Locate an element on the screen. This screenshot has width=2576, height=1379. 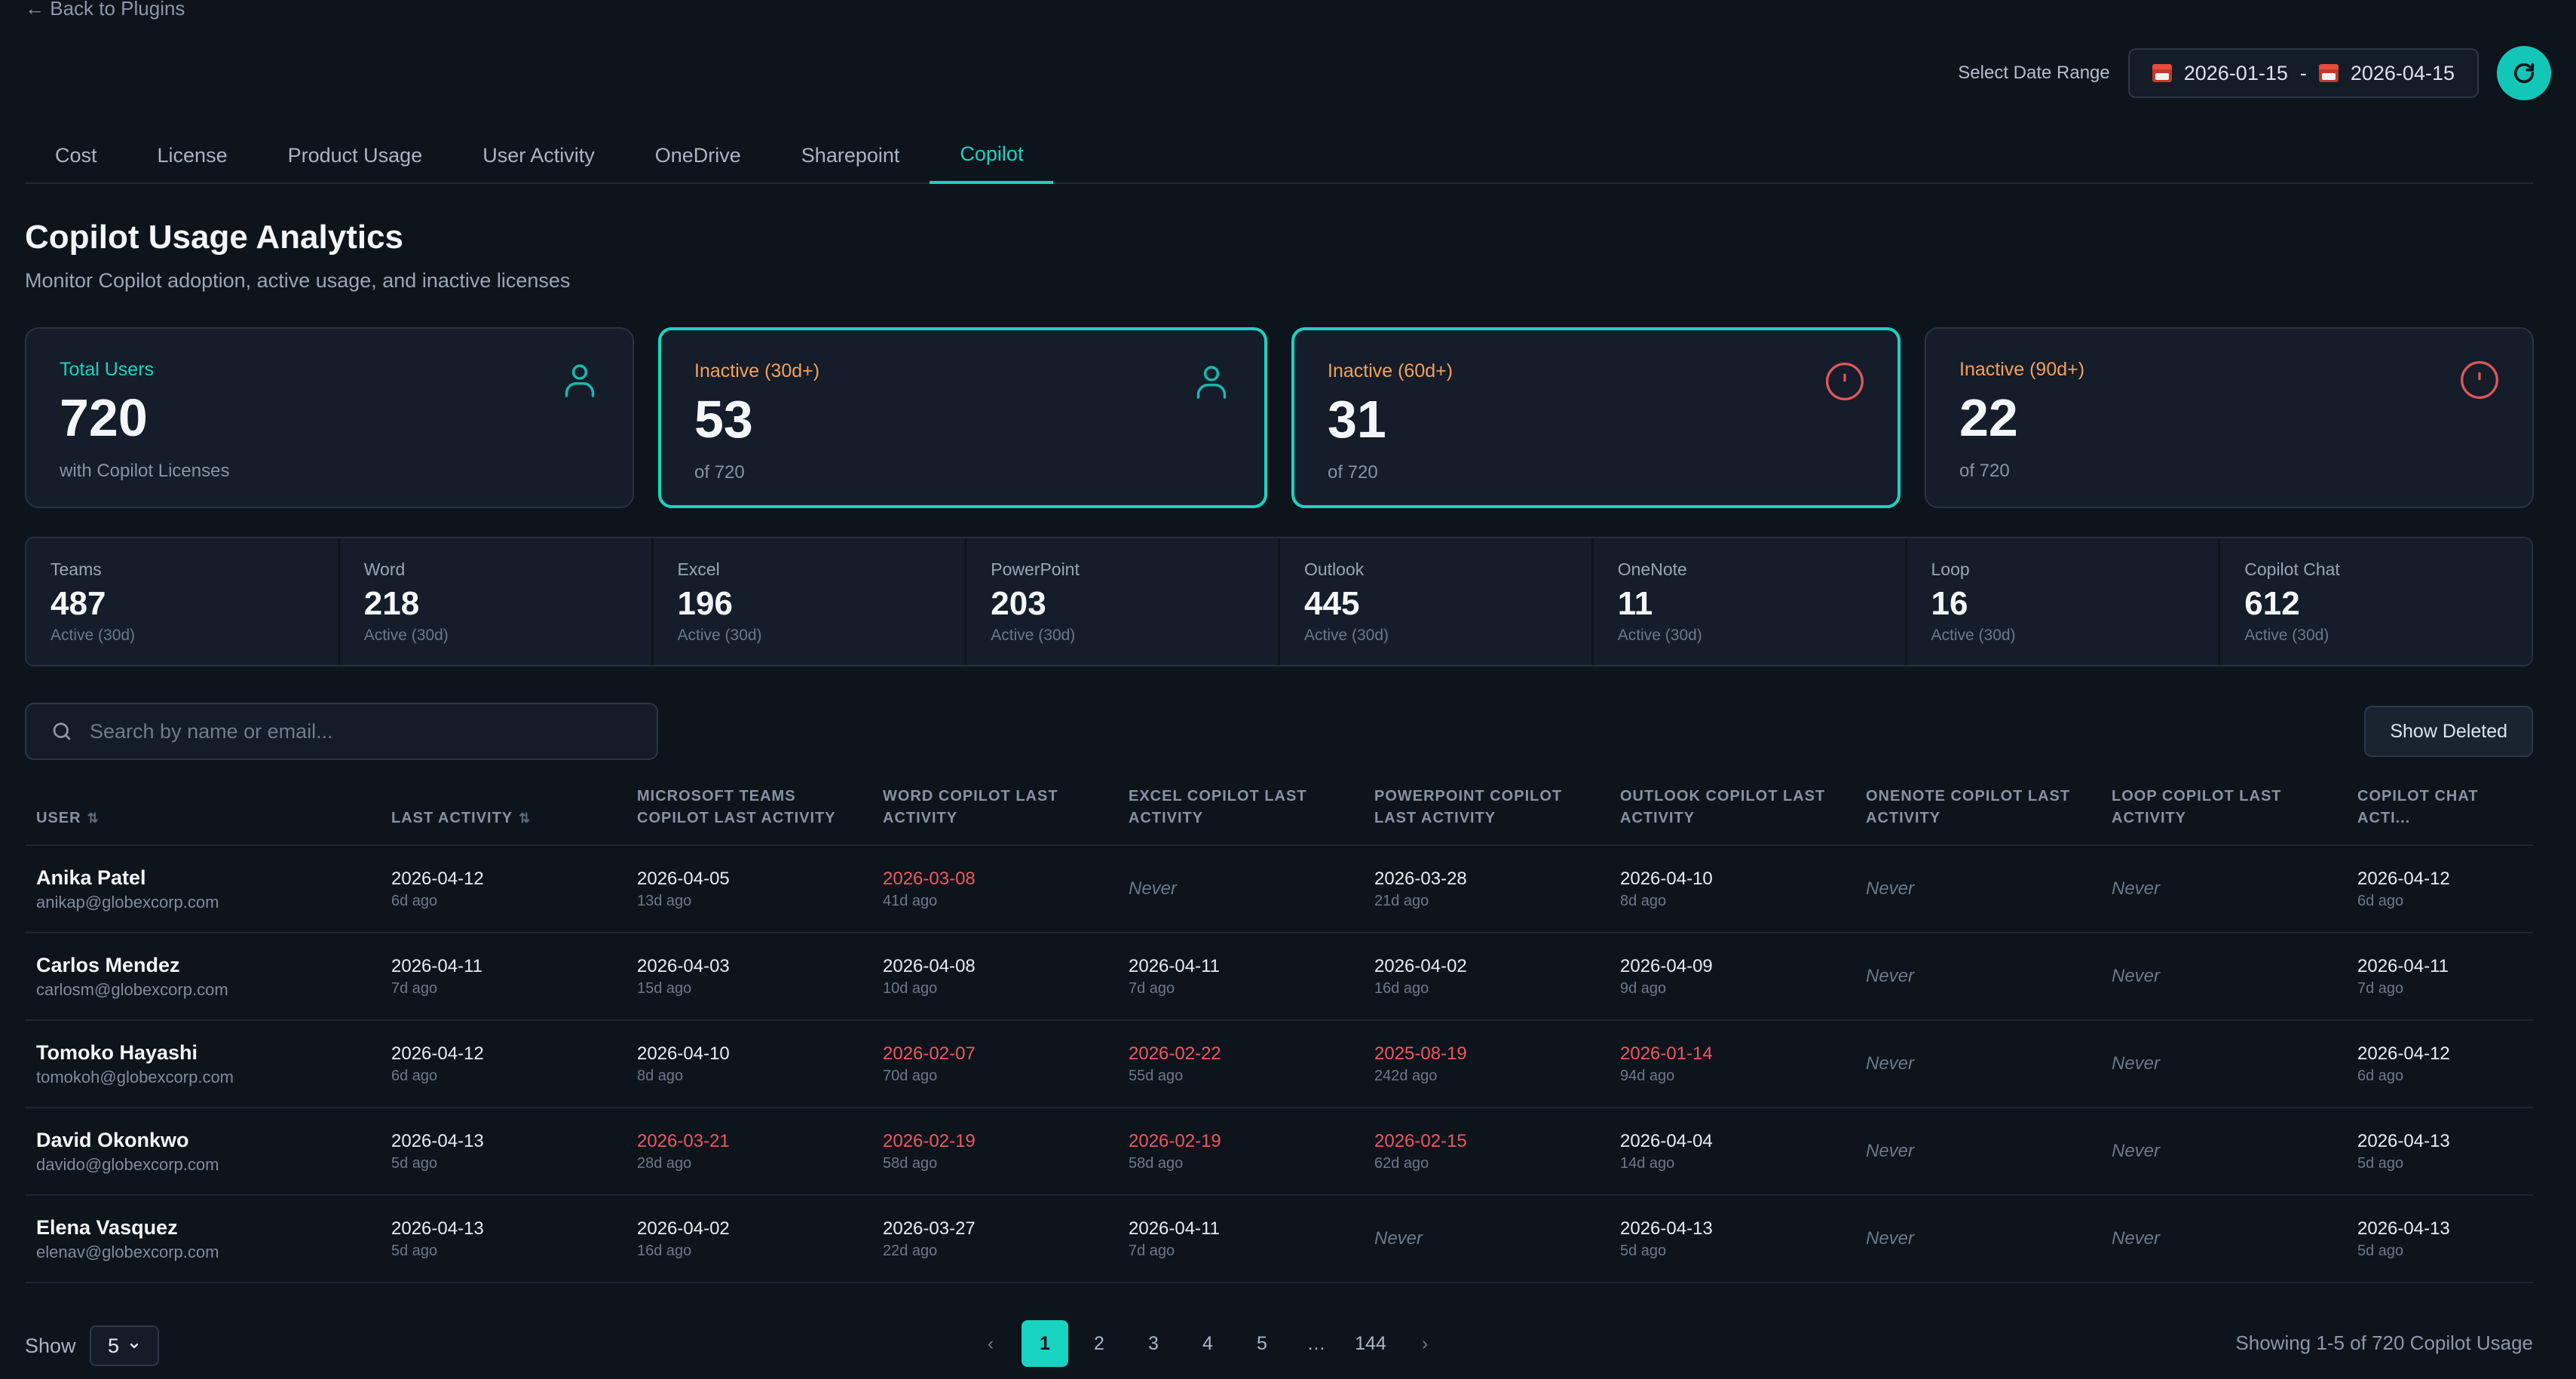
relative-time: 70d ago is located at coordinates (910, 1075).